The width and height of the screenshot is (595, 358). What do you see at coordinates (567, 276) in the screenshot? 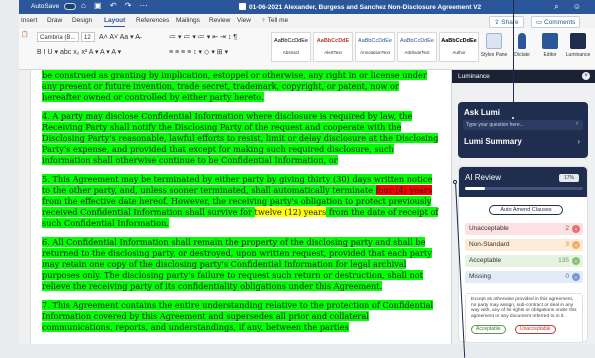
I see `row-count: 0` at bounding box center [567, 276].